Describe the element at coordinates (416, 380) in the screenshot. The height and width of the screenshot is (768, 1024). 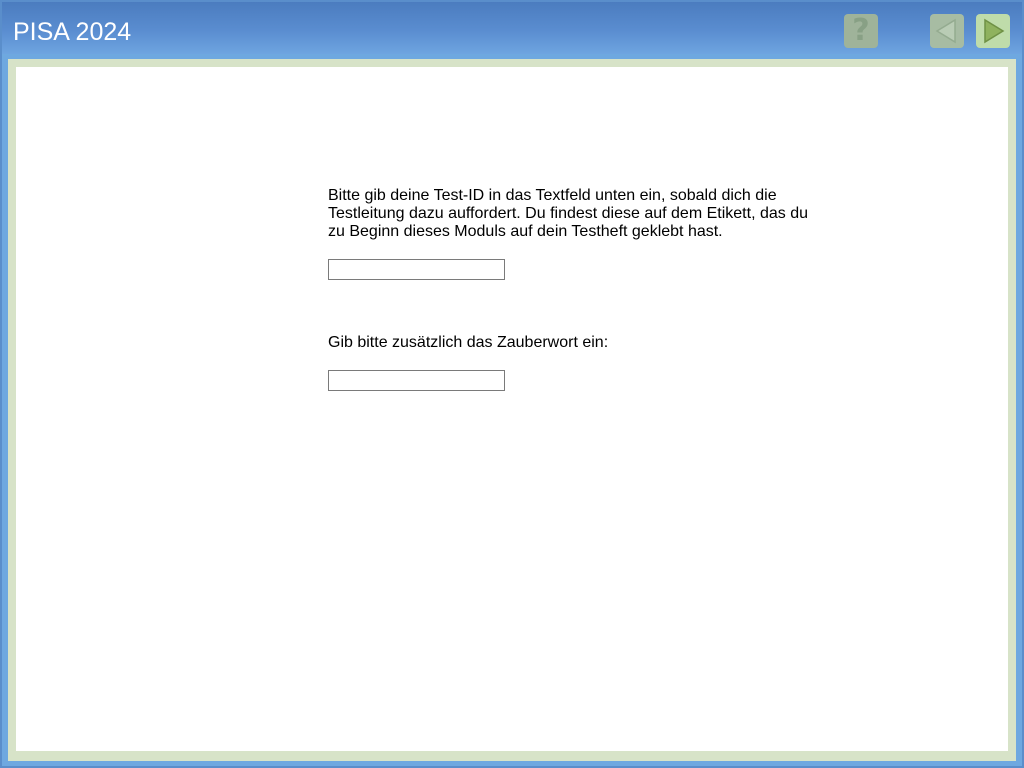
I see `magic-word-input` at that location.